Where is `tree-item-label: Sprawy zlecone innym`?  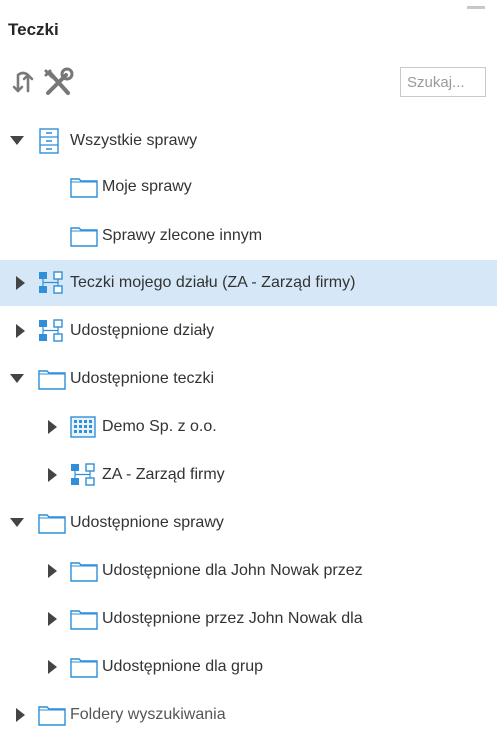 tree-item-label: Sprawy zlecone innym is located at coordinates (182, 235).